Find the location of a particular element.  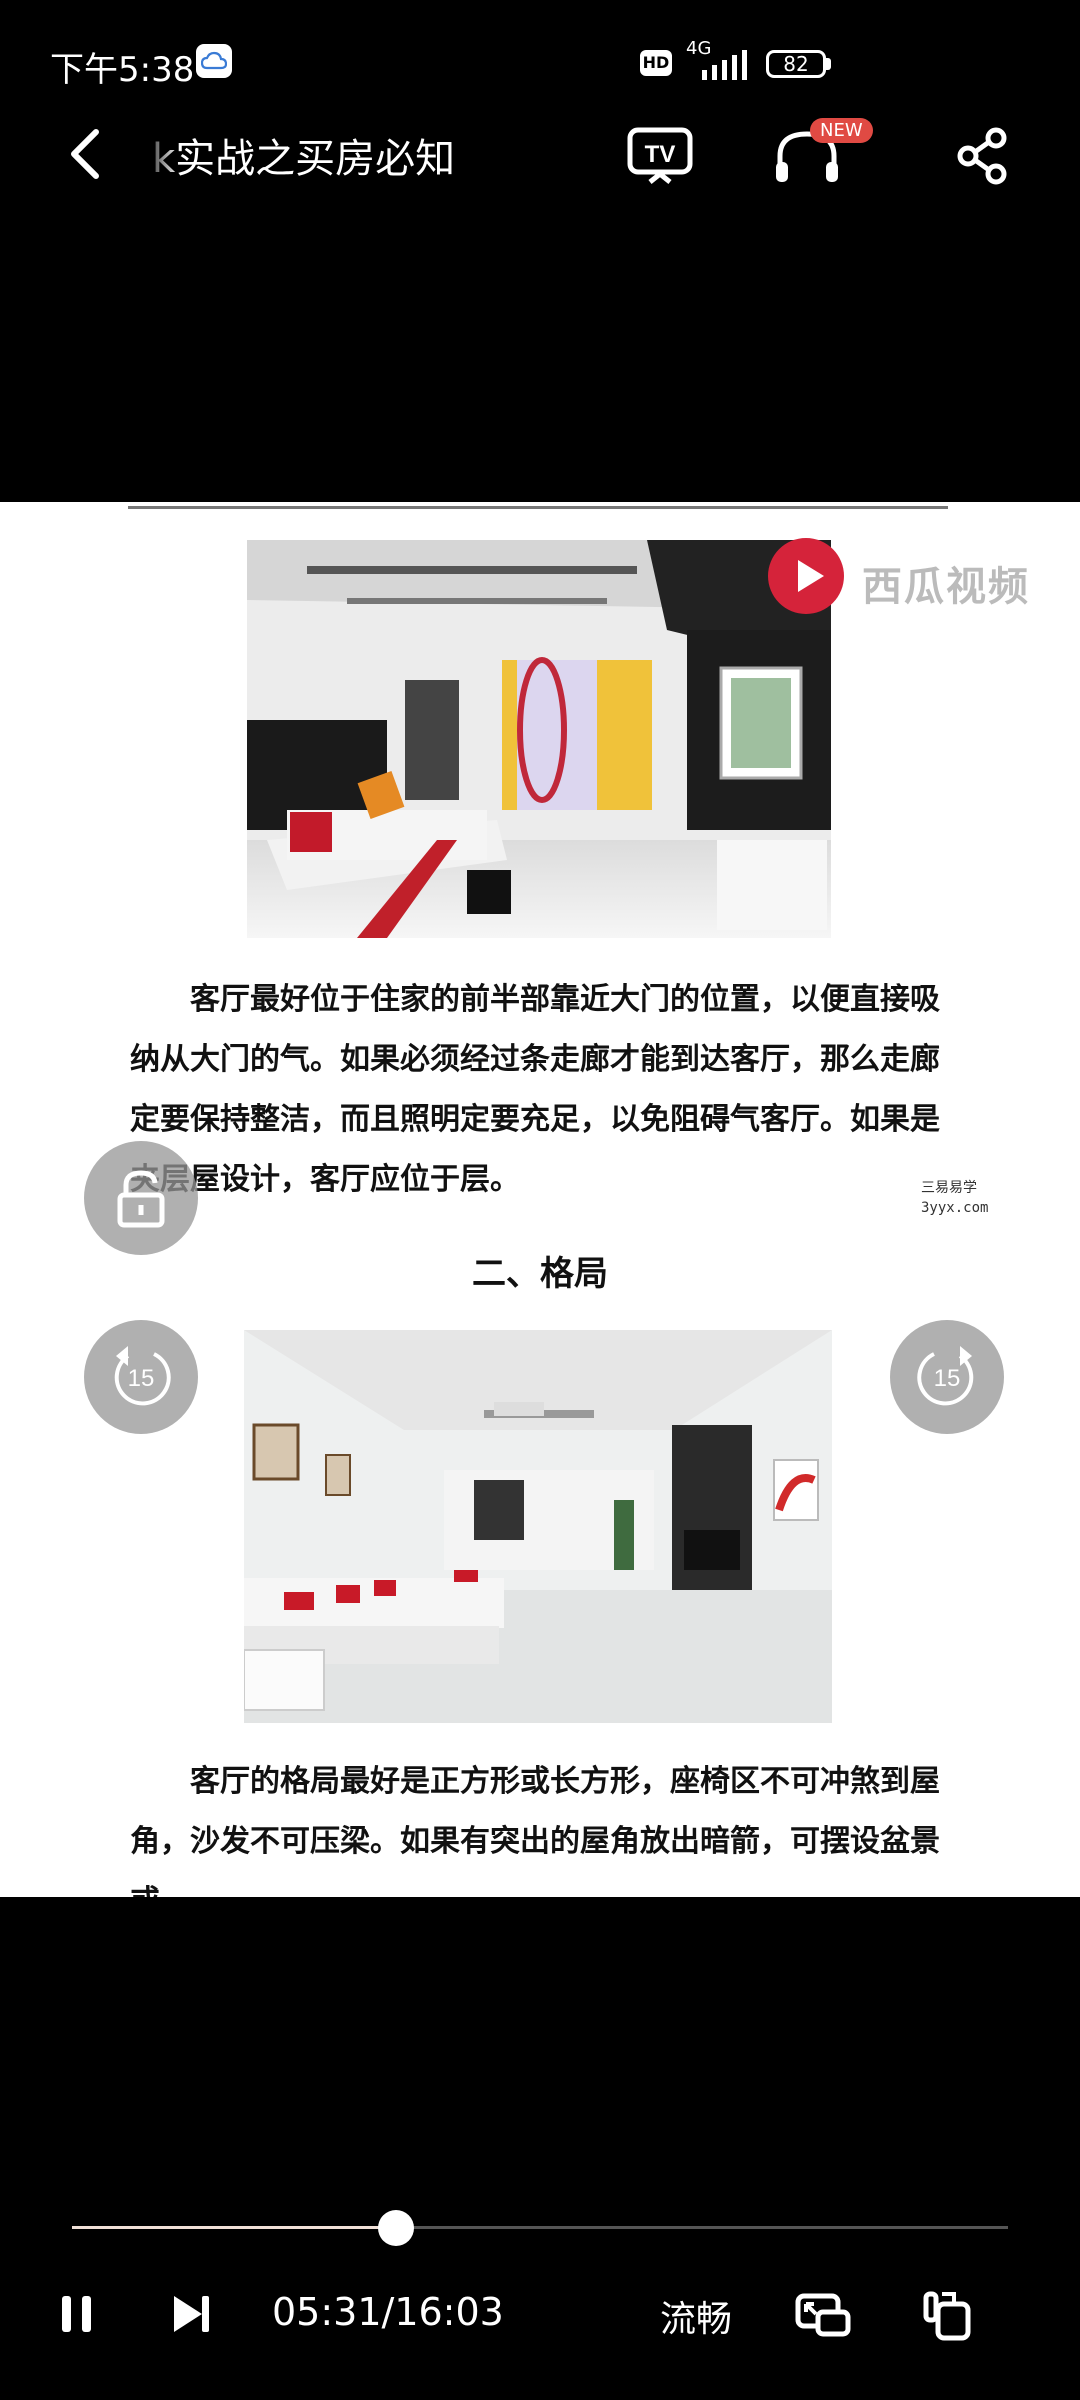

video-title-container: k实战之买房必知 is located at coordinates (300, 156).